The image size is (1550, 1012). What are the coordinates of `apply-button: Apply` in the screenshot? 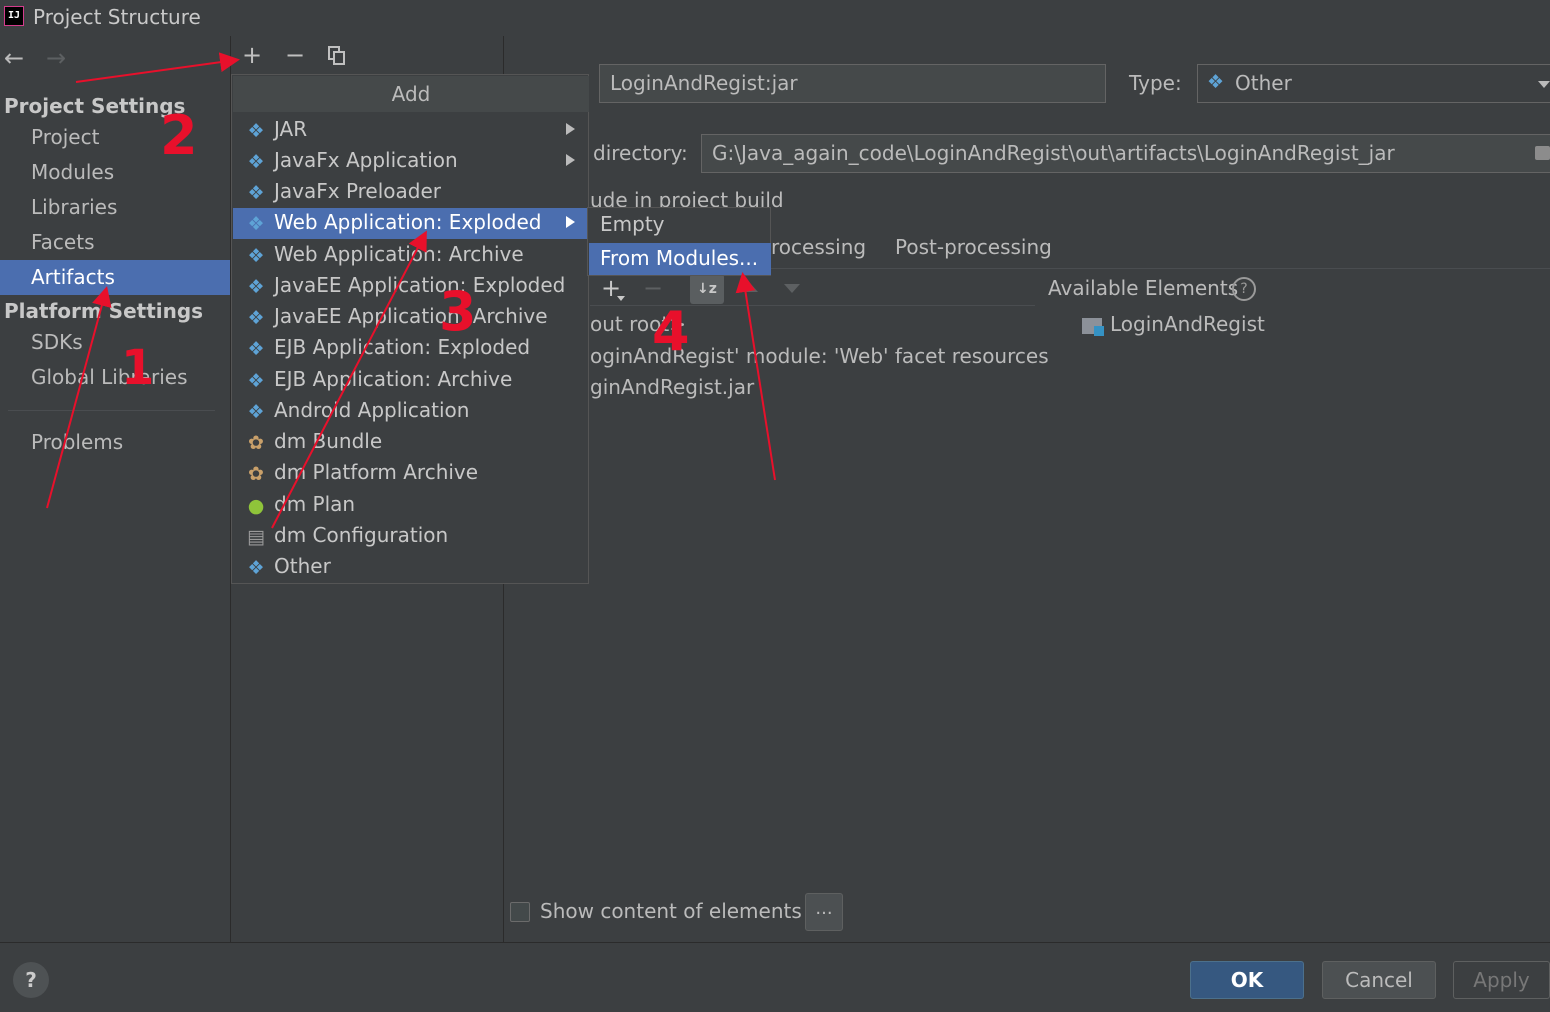 It's located at (1501, 980).